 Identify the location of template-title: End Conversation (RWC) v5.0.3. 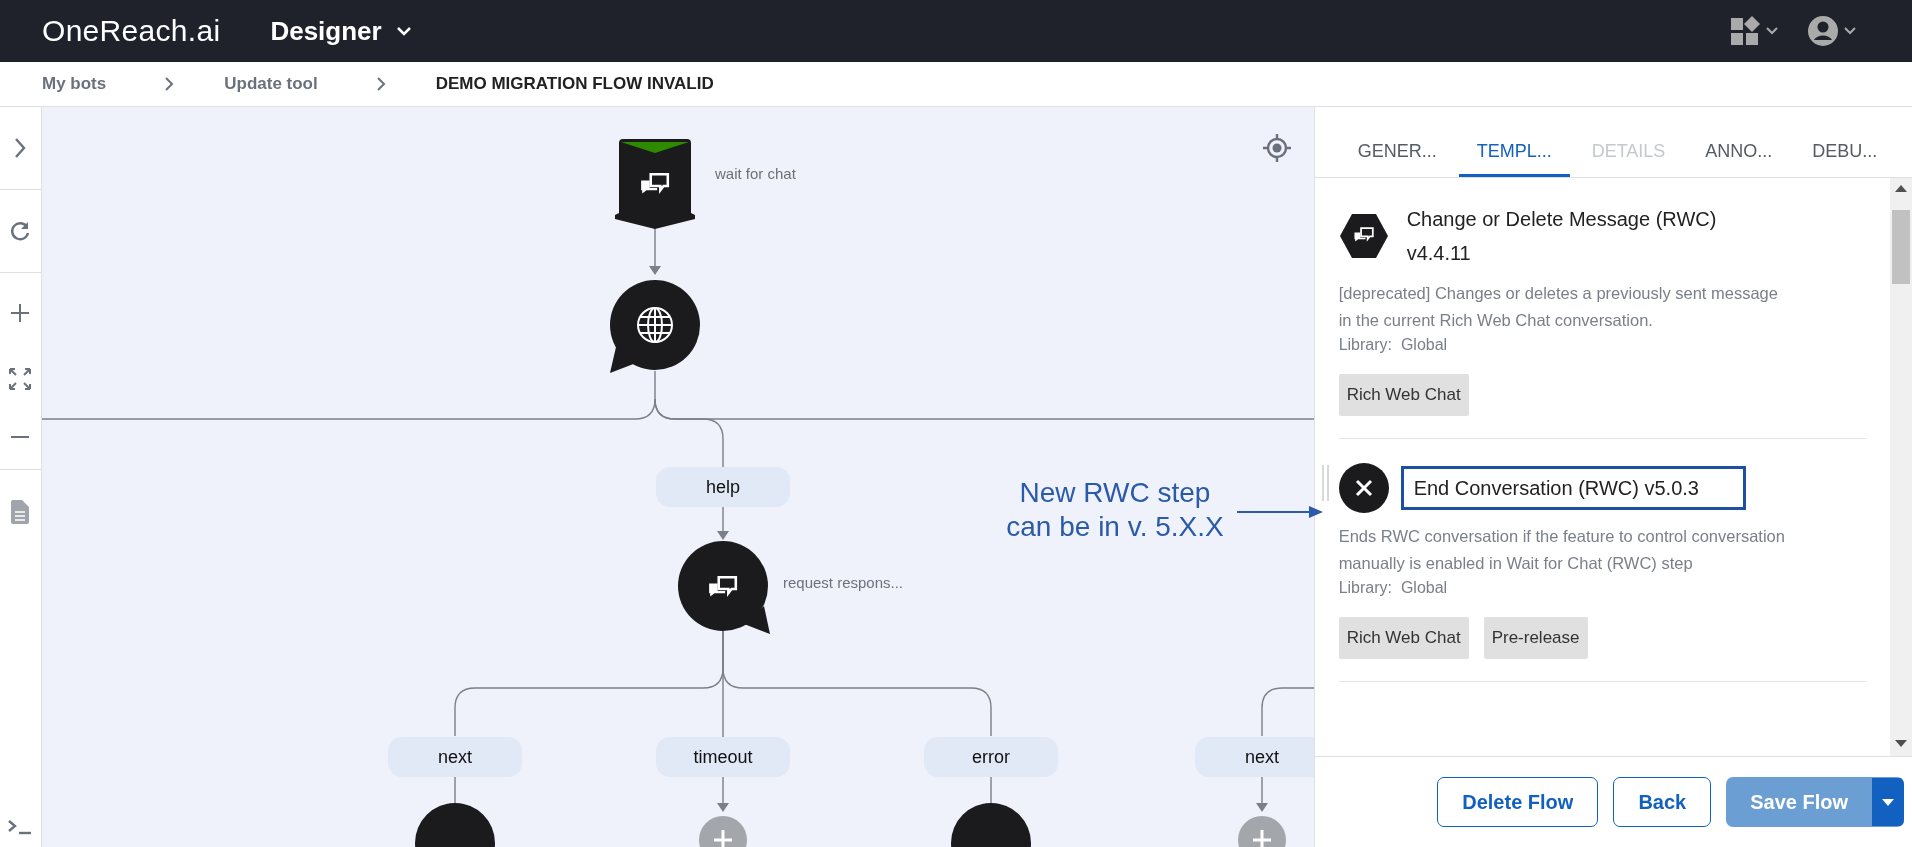
(1573, 488).